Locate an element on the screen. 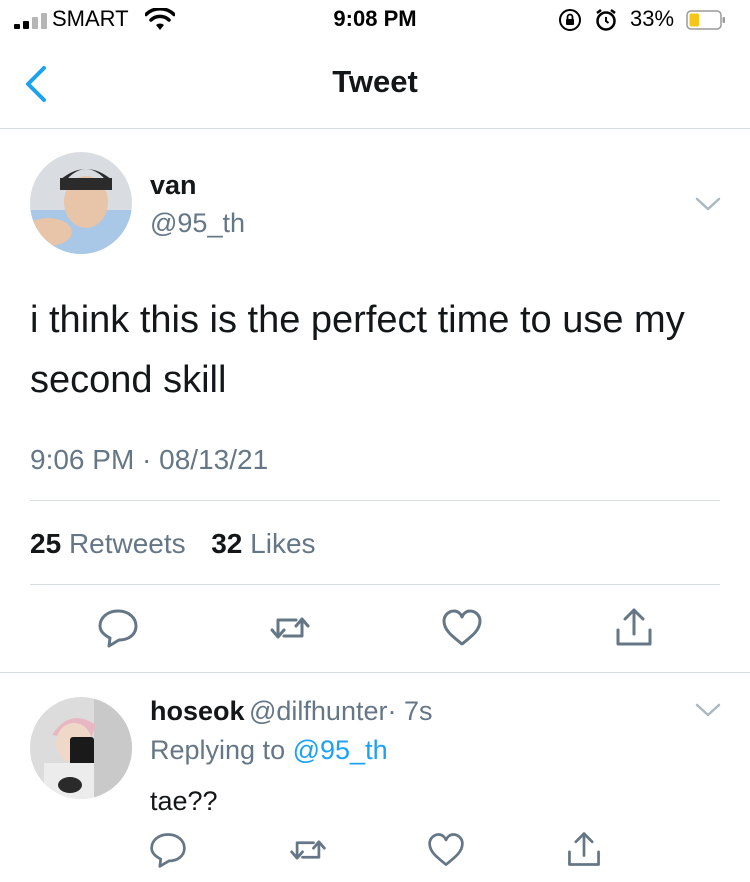 This screenshot has height=882, width=750. retweets-label: Retweets is located at coordinates (127, 543).